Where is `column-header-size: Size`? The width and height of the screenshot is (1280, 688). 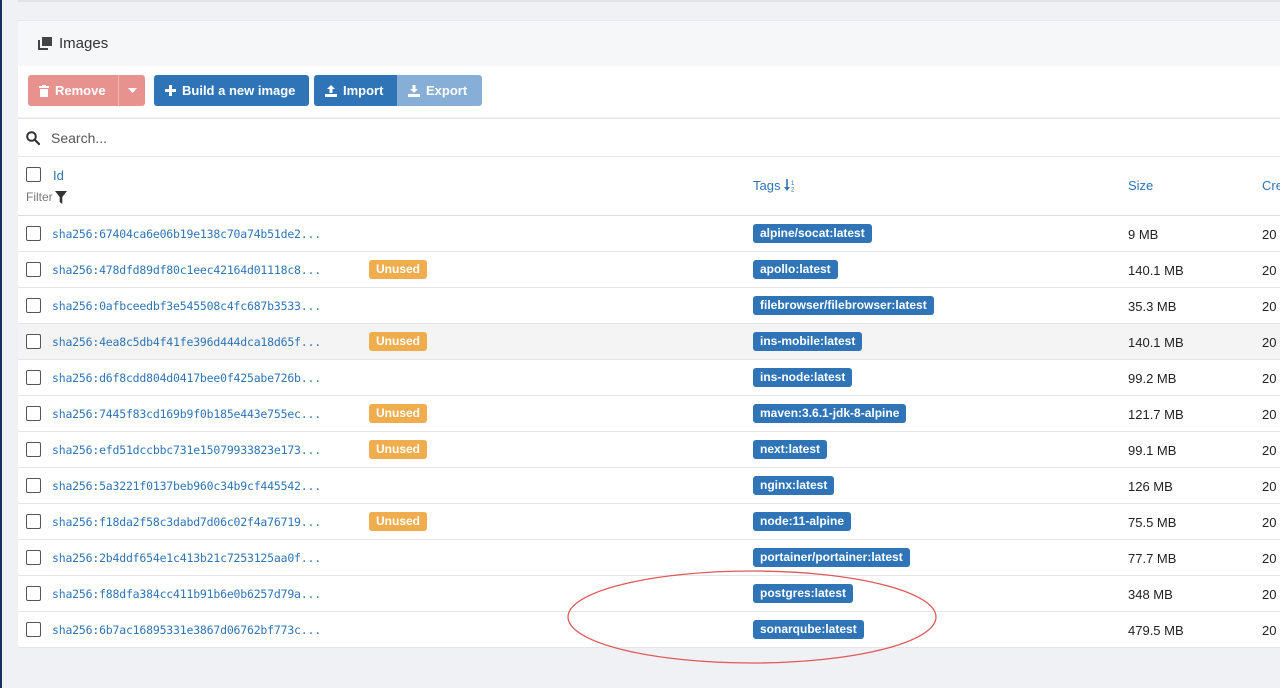 column-header-size: Size is located at coordinates (1140, 185).